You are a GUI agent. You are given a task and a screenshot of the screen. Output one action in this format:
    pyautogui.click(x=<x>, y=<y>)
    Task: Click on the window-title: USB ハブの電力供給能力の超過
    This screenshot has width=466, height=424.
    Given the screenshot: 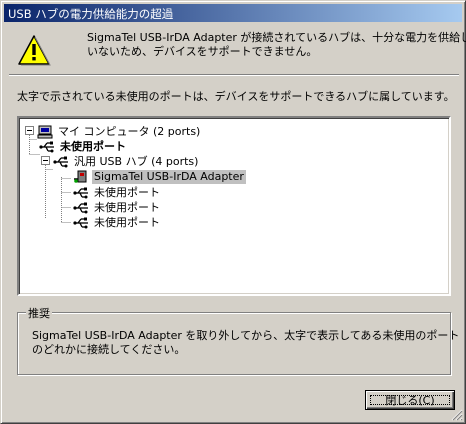 What is the action you would take?
    pyautogui.click(x=91, y=14)
    